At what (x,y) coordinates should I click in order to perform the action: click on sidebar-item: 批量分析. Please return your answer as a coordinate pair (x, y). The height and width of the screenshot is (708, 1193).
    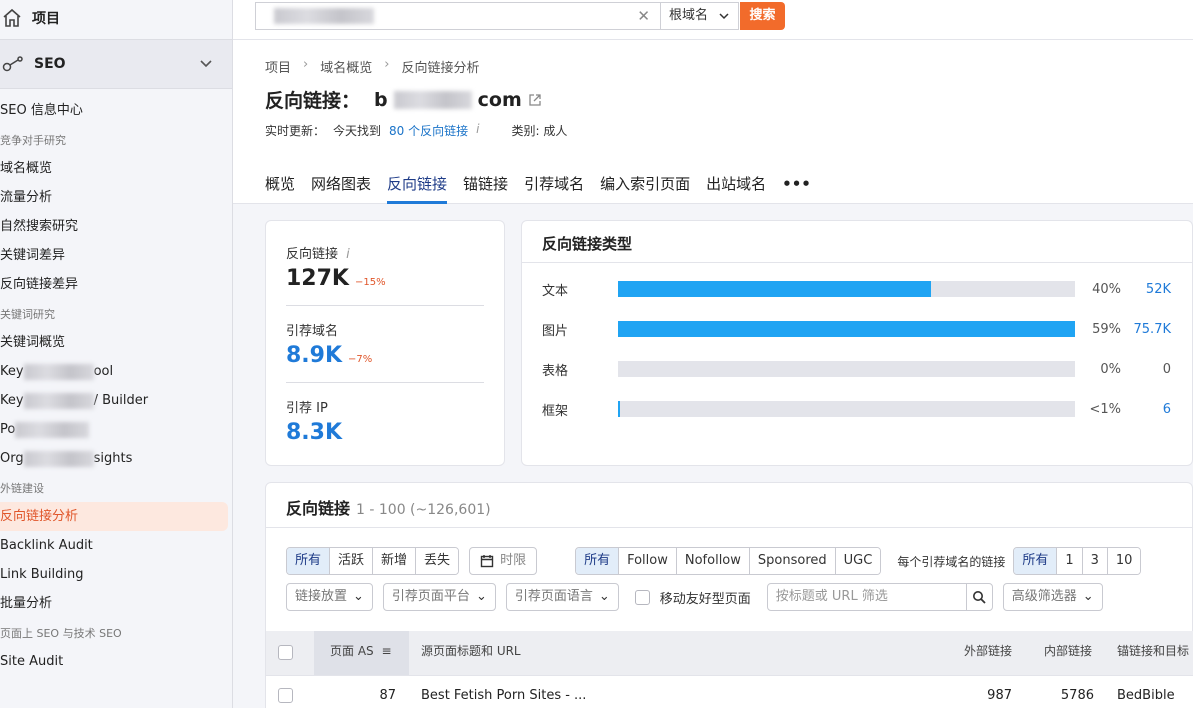
    Looking at the image, I should click on (116, 603).